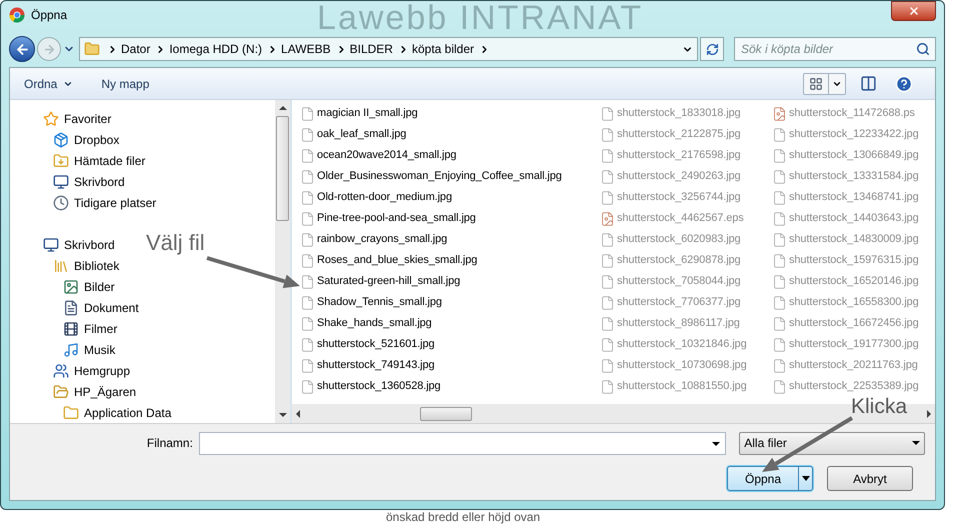 The height and width of the screenshot is (524, 953). I want to click on view-options-button, so click(824, 83).